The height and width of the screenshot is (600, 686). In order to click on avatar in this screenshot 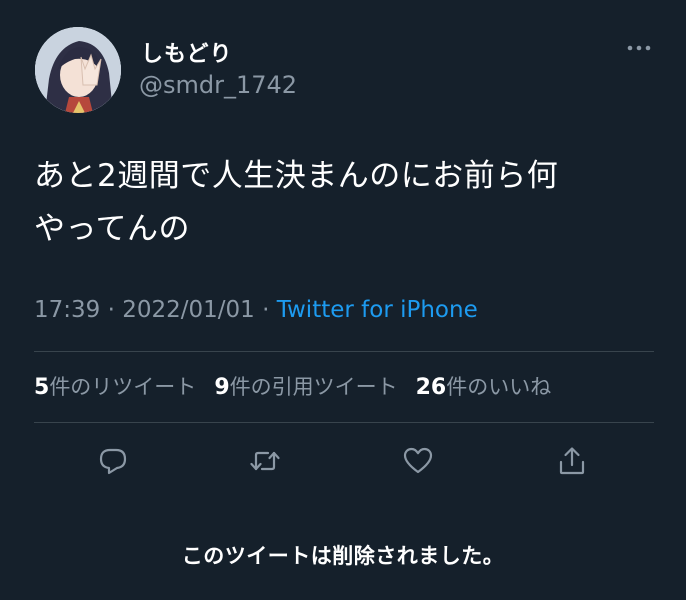, I will do `click(78, 70)`.